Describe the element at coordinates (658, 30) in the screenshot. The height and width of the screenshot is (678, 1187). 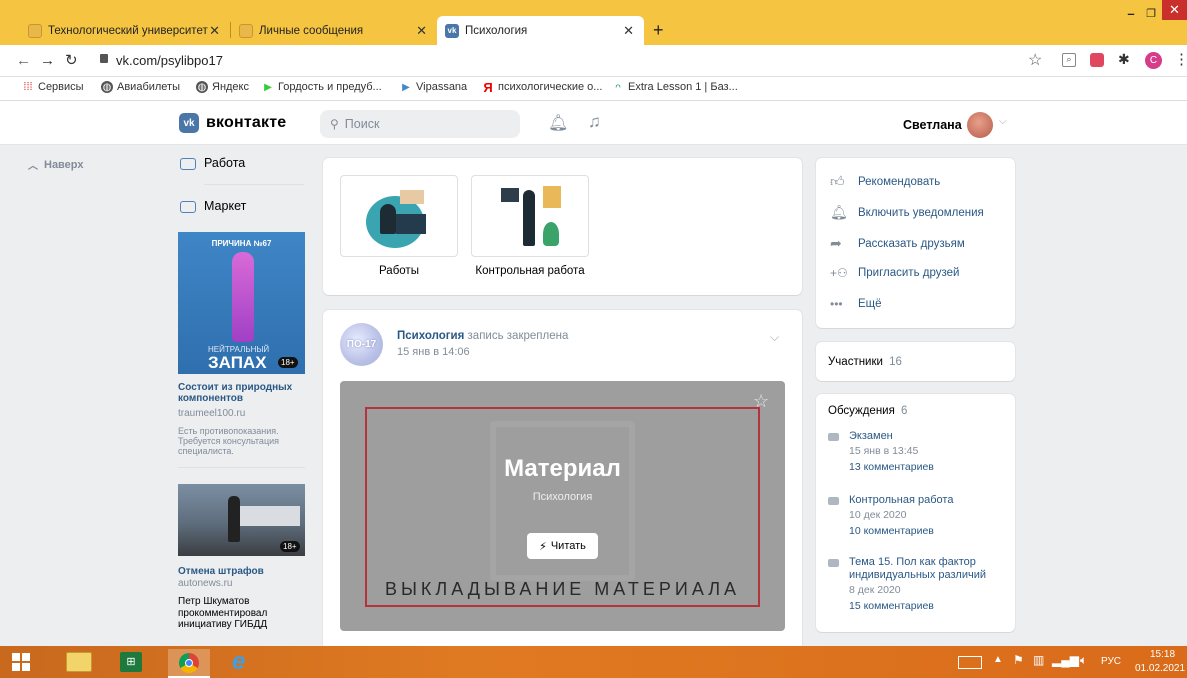
I see `new-tab-button: +` at that location.